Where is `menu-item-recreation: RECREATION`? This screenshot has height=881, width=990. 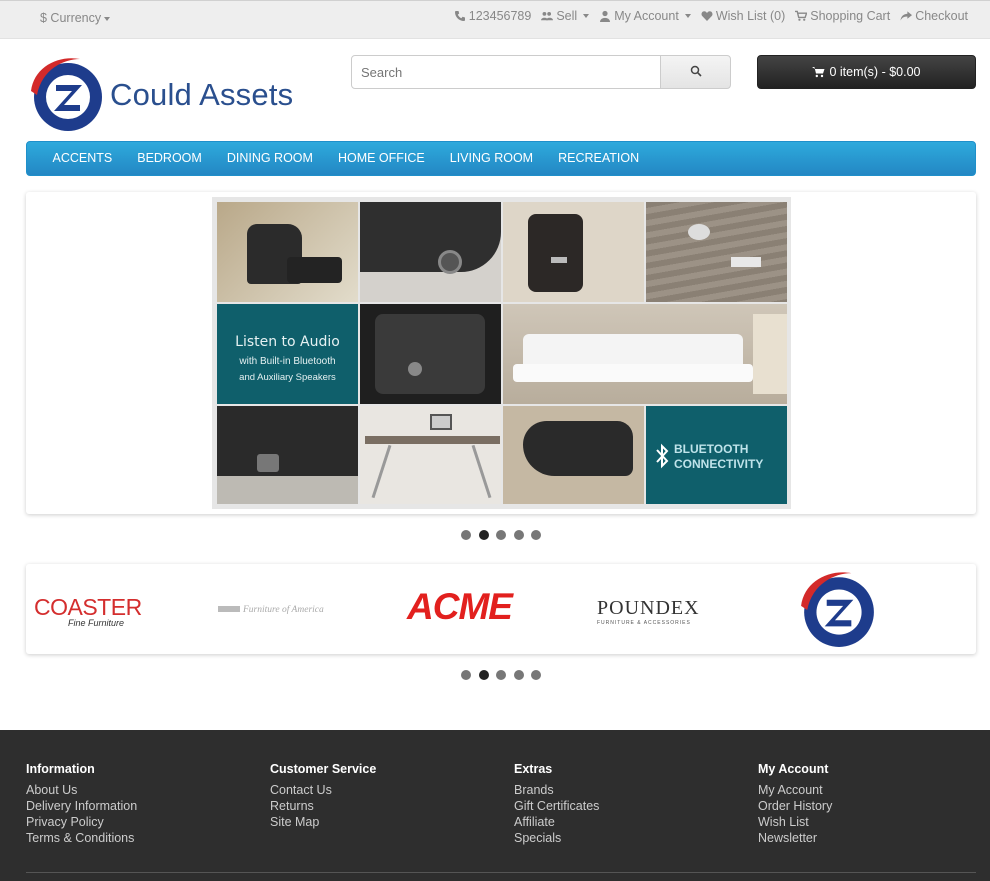
menu-item-recreation: RECREATION is located at coordinates (599, 158).